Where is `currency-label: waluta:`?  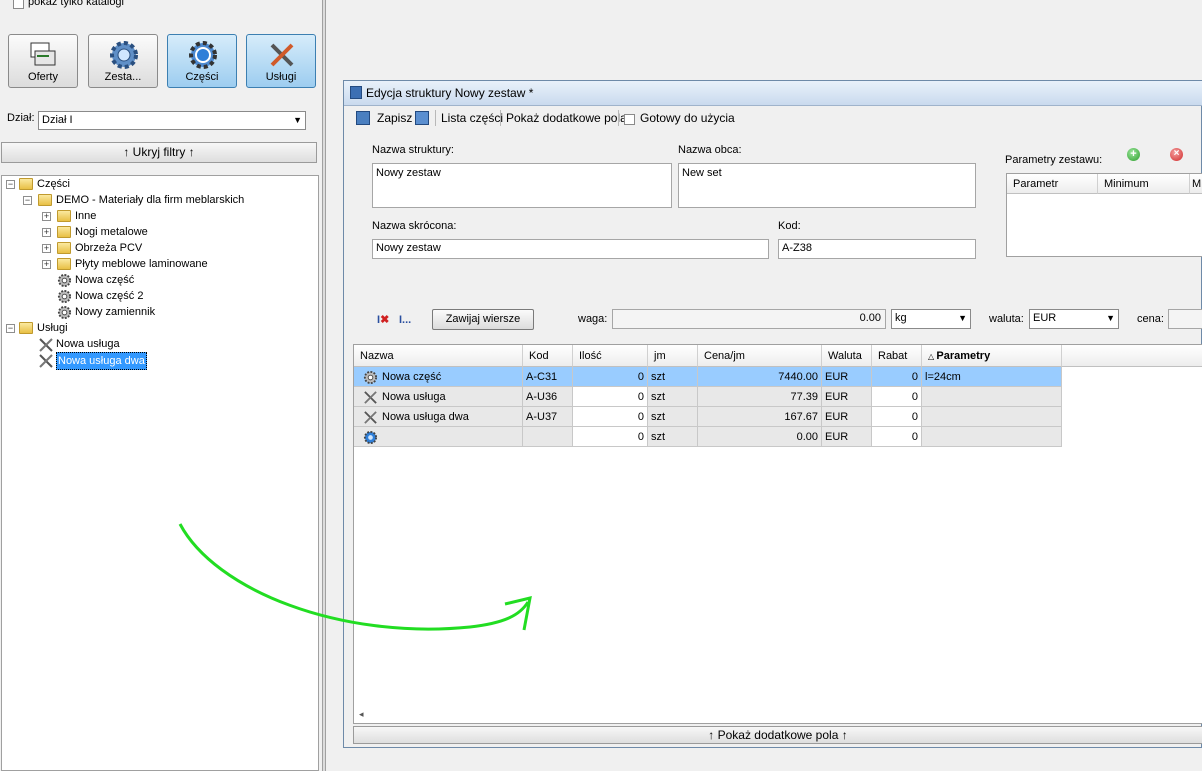 currency-label: waluta: is located at coordinates (1006, 319).